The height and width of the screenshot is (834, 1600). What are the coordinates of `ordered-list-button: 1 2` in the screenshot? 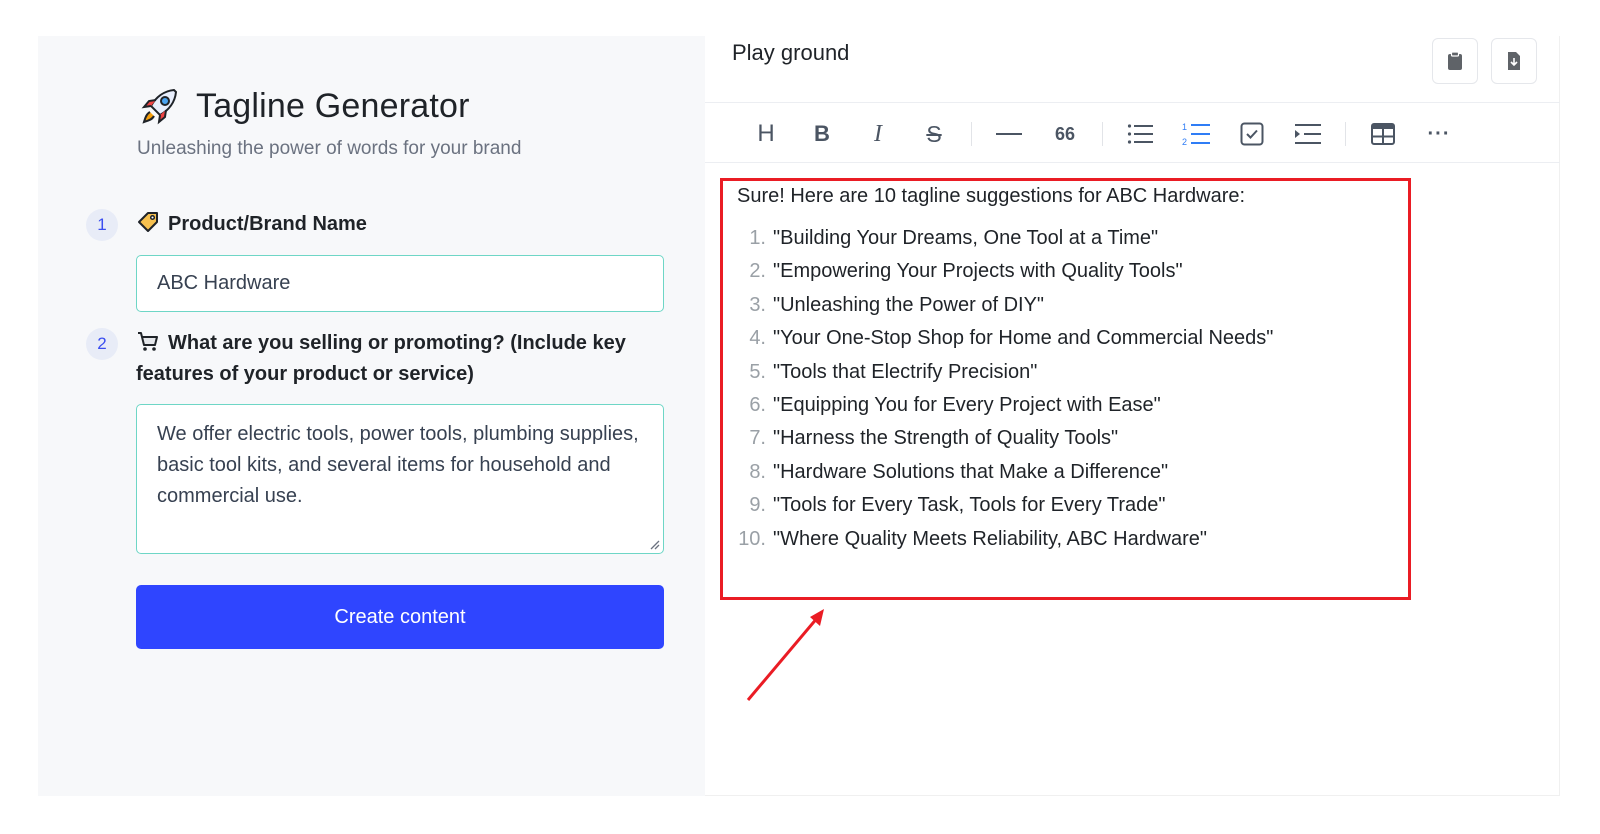 It's located at (1196, 134).